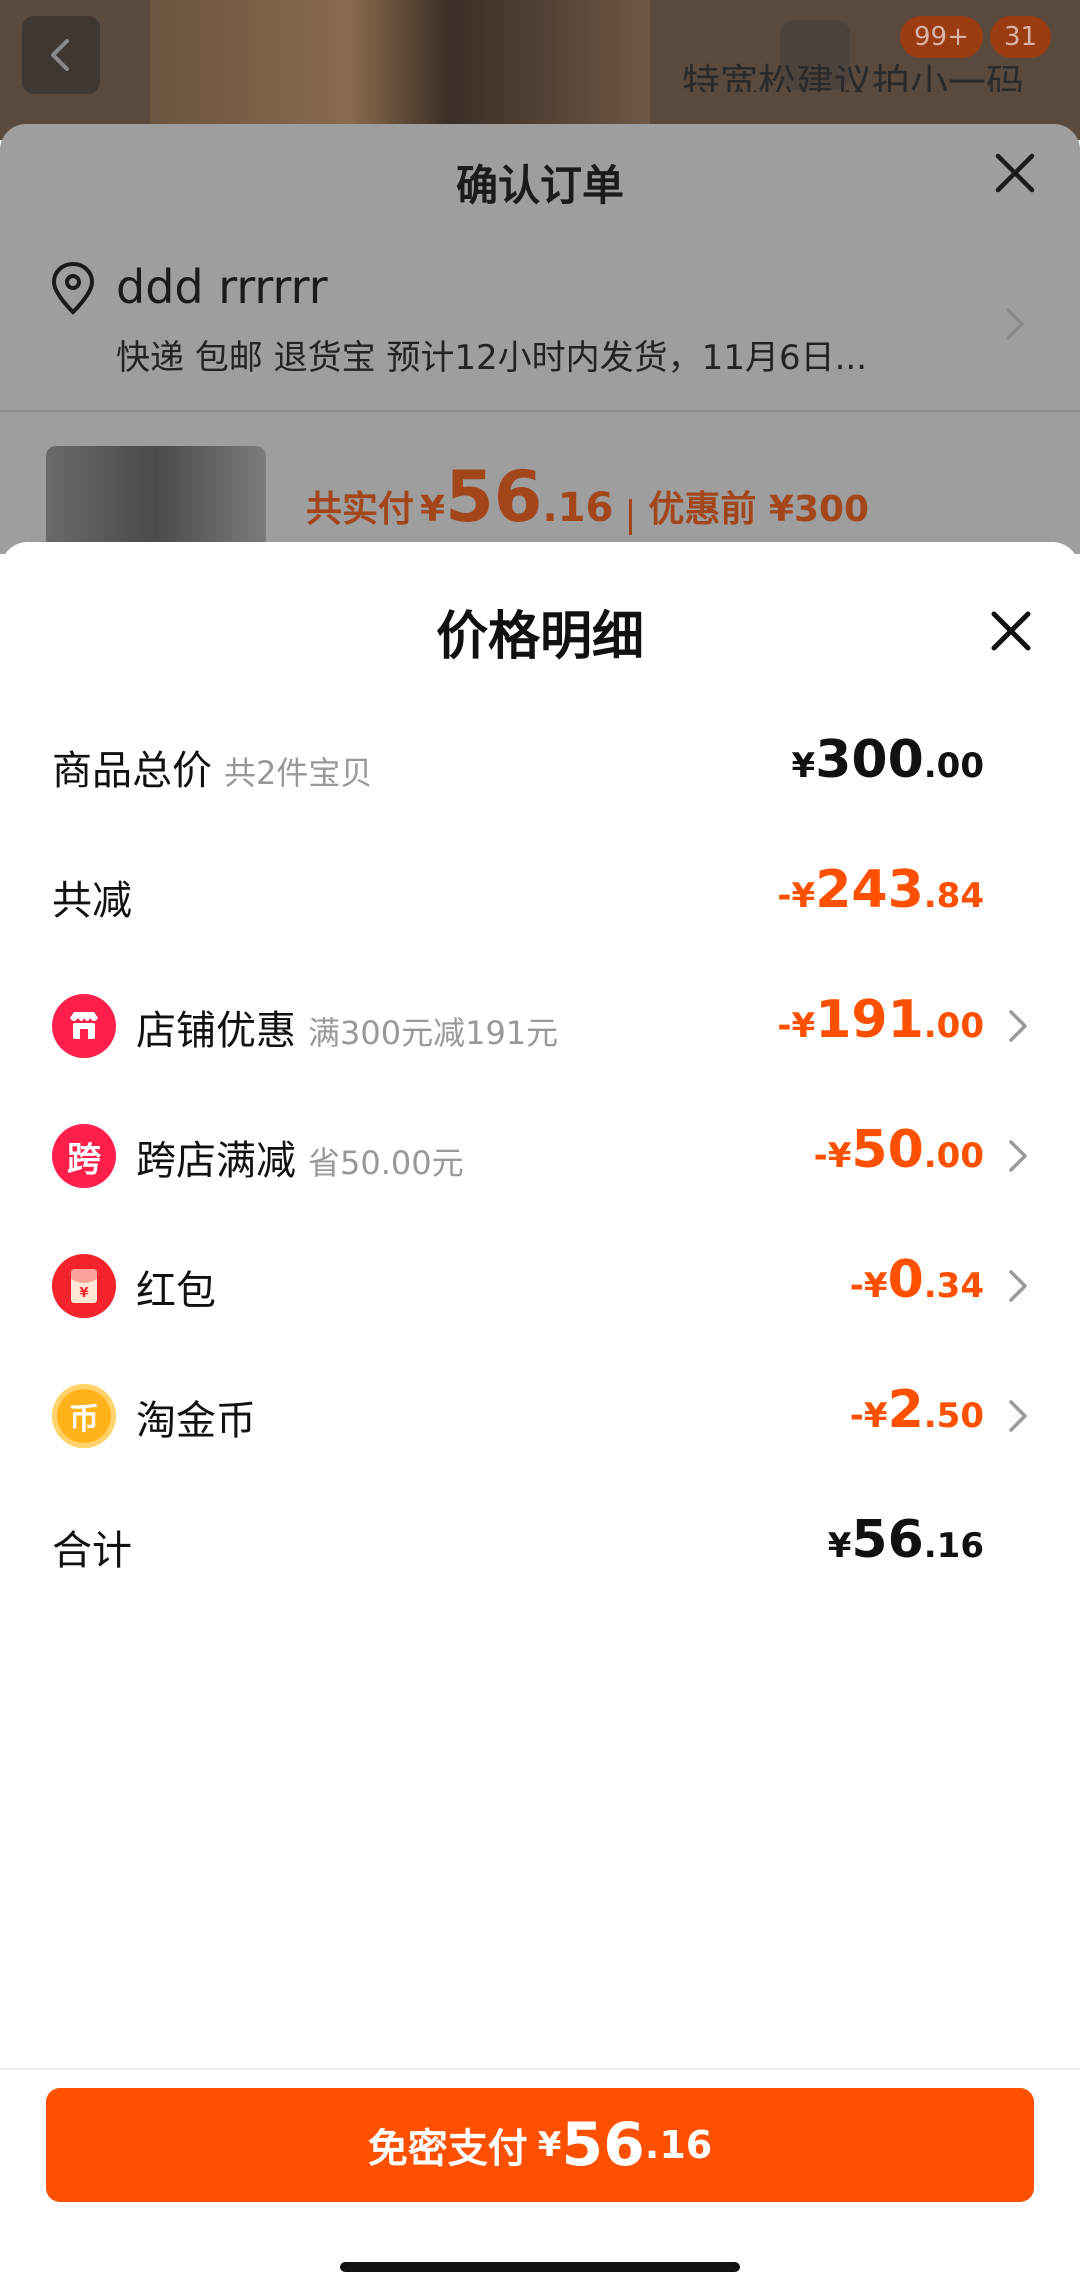 The image size is (1080, 2289). I want to click on row-label: 红包, so click(176, 1287).